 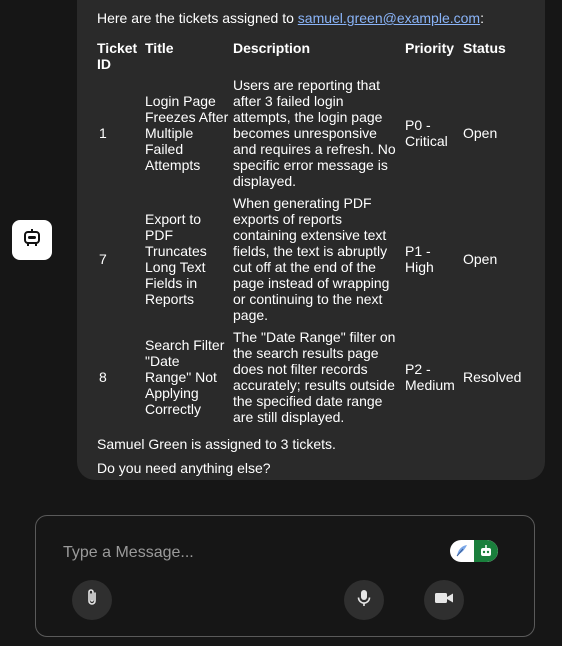 I want to click on intro-colon: :, so click(x=482, y=18).